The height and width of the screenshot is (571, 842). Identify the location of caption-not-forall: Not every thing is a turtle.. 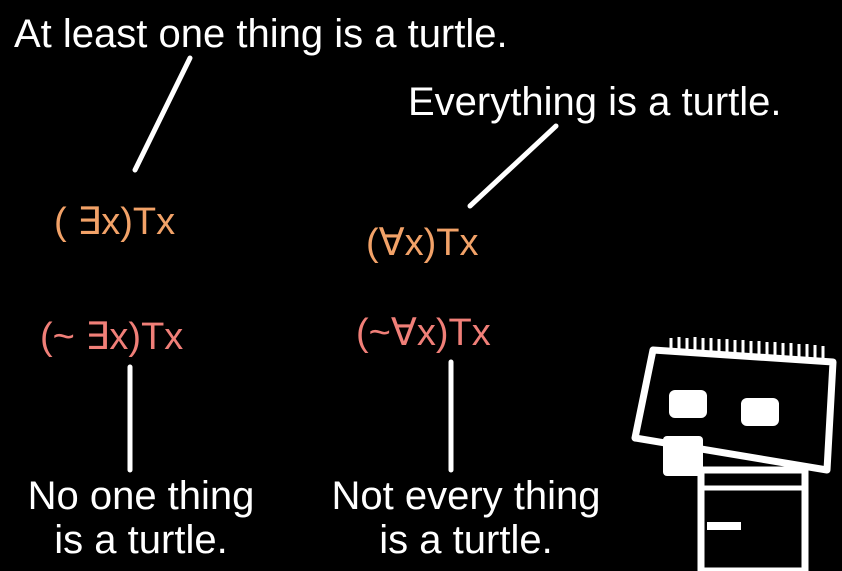
(466, 518).